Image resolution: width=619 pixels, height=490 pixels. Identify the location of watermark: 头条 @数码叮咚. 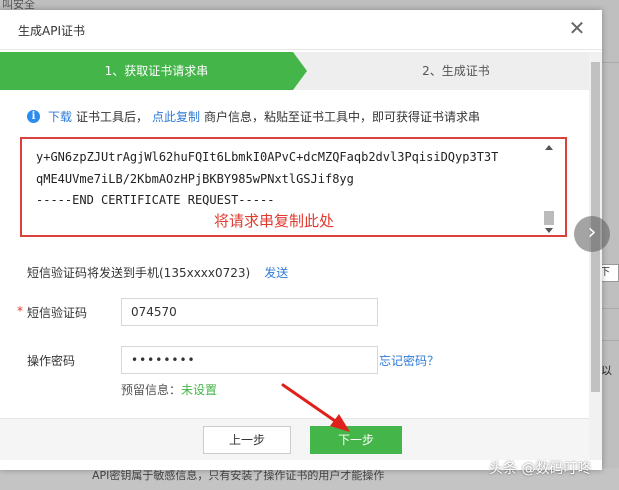
(540, 469).